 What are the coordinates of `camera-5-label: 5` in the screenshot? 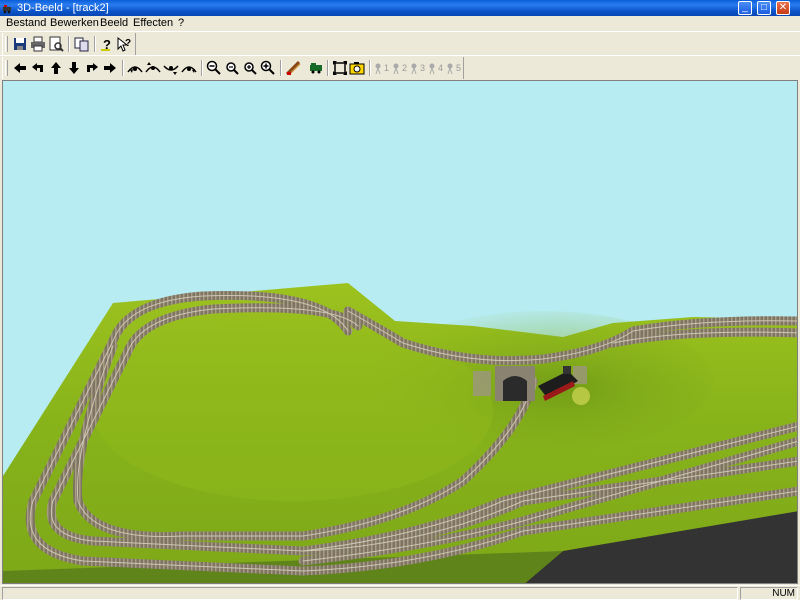 It's located at (458, 68).